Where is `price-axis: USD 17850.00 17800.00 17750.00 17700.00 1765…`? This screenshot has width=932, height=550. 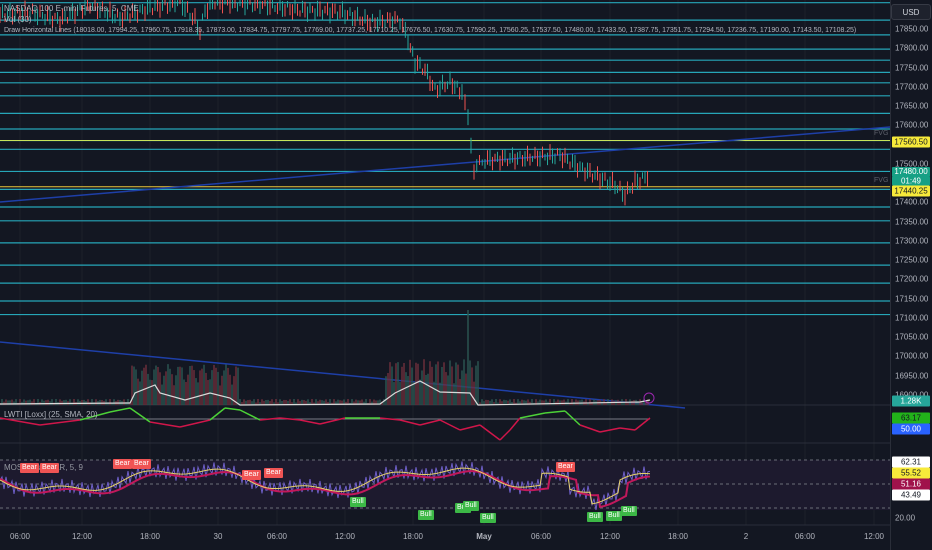
price-axis: USD 17850.00 17800.00 17750.00 17700.00 1765… is located at coordinates (911, 275).